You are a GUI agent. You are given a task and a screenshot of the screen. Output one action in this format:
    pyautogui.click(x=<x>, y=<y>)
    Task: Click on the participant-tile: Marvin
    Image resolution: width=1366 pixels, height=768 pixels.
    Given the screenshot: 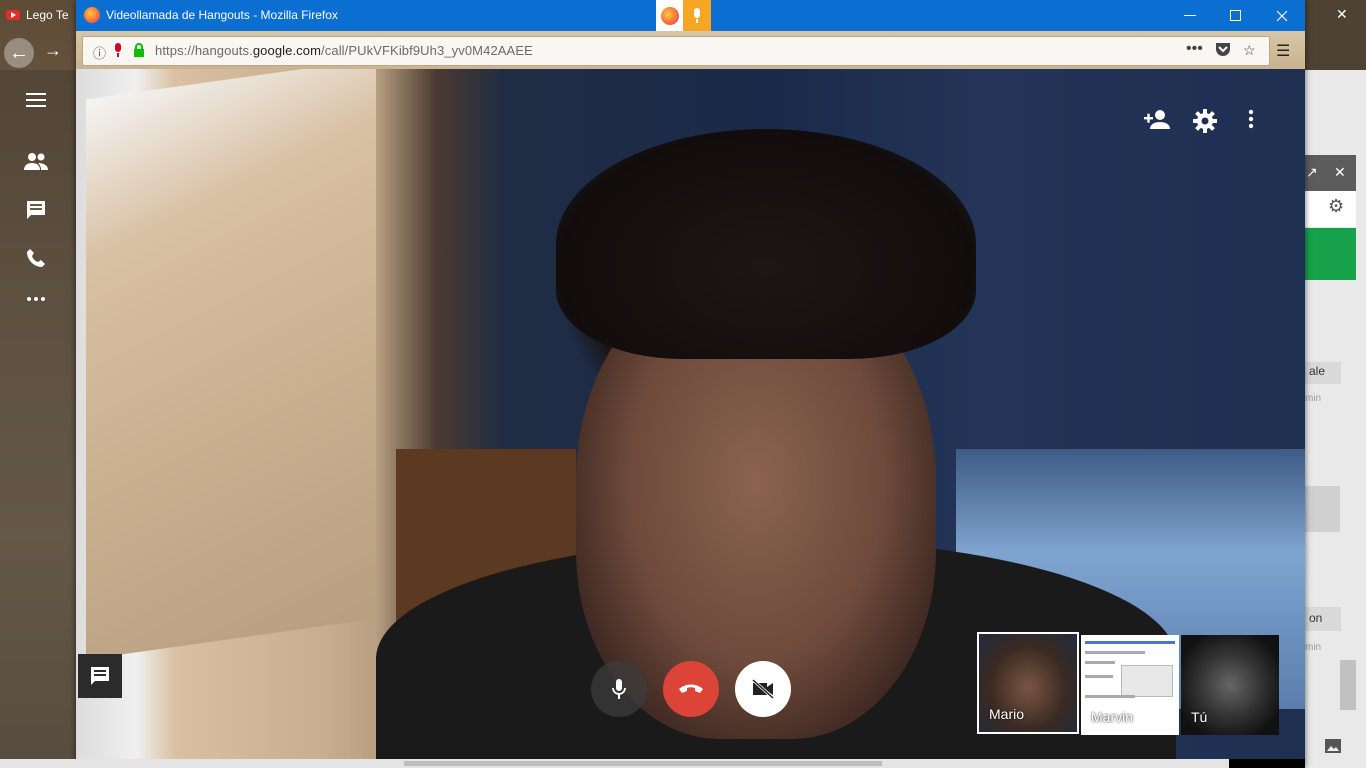 What is the action you would take?
    pyautogui.click(x=1130, y=685)
    